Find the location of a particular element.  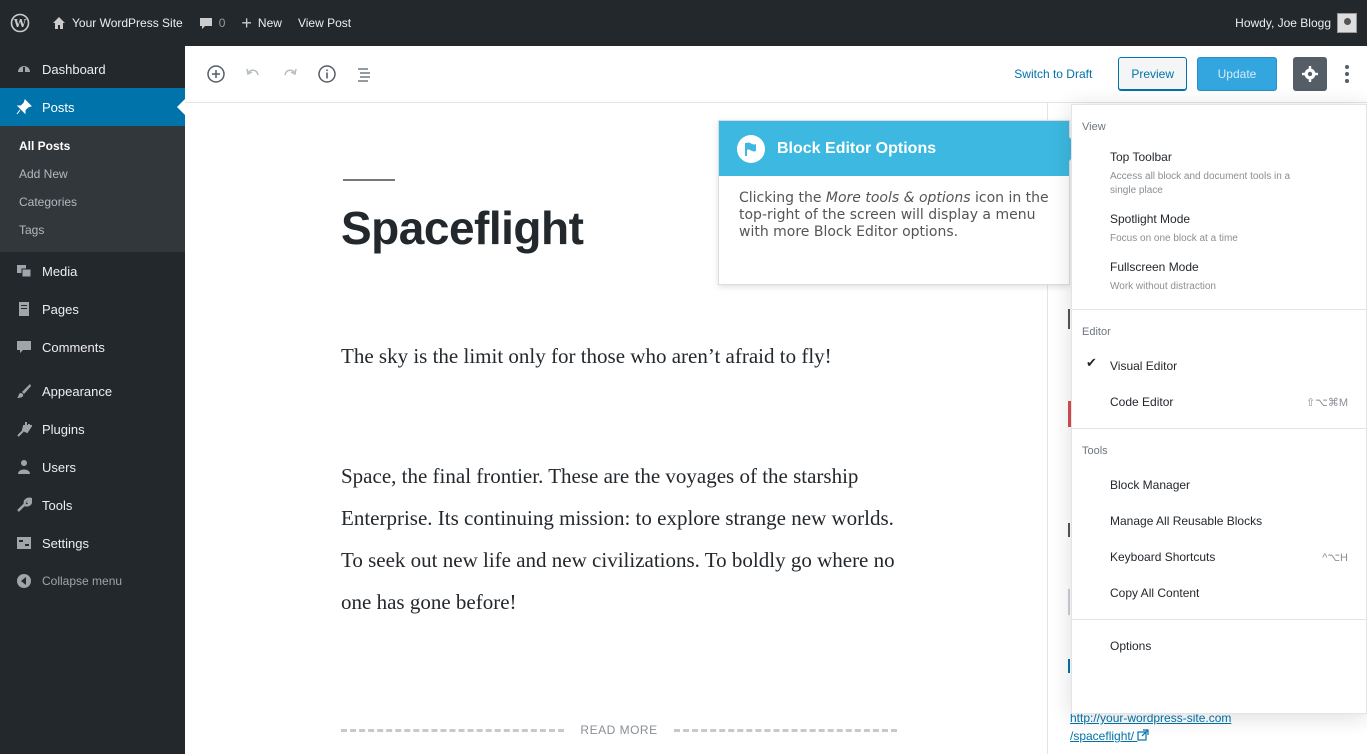

menu-item-keyboard-shortcuts: Keyboard Shortcuts ^⌥H is located at coordinates (1219, 557).